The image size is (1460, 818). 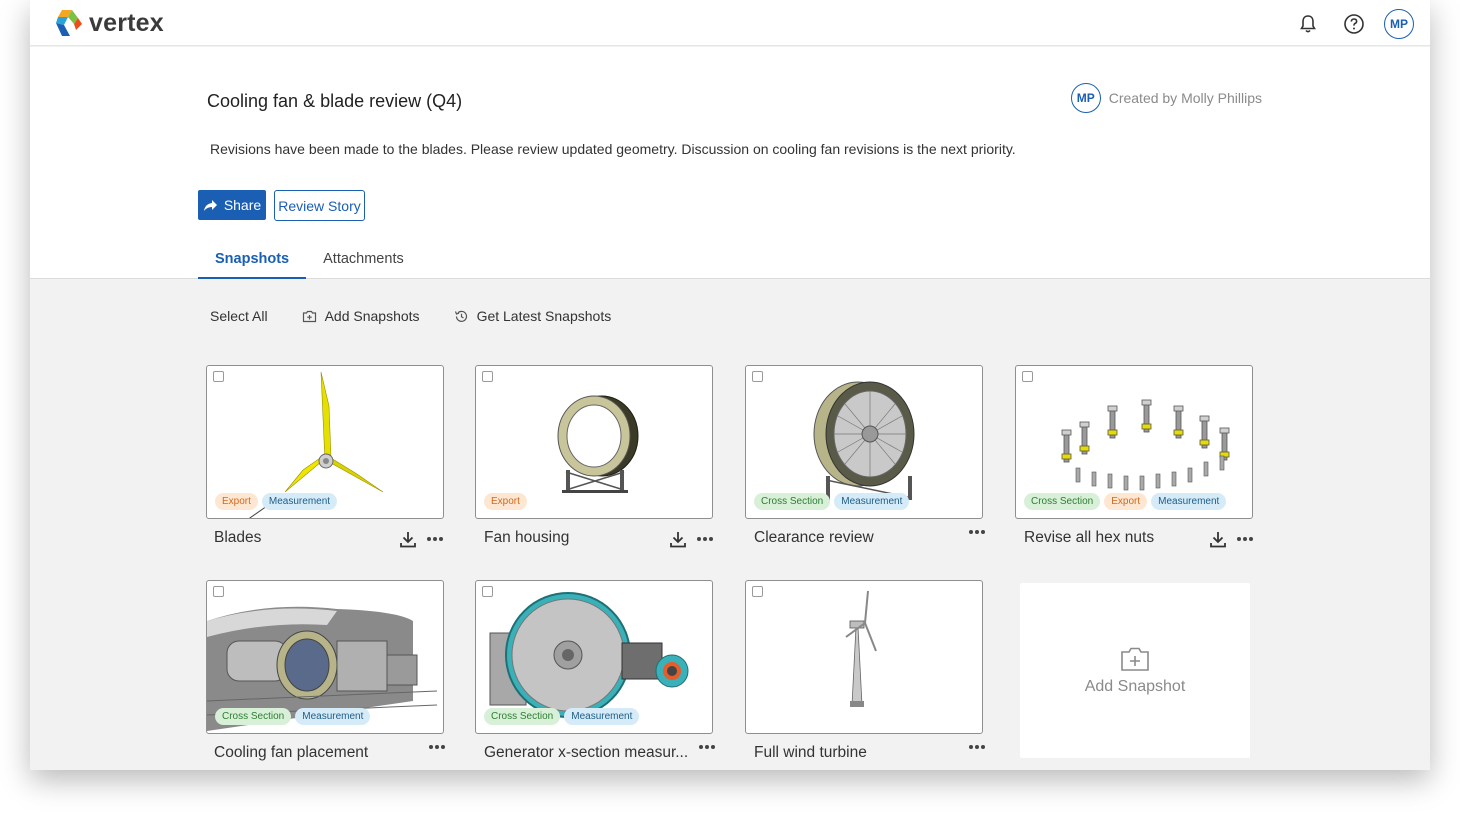 I want to click on add-snapshot-label: Add Snapshot, so click(x=1135, y=686).